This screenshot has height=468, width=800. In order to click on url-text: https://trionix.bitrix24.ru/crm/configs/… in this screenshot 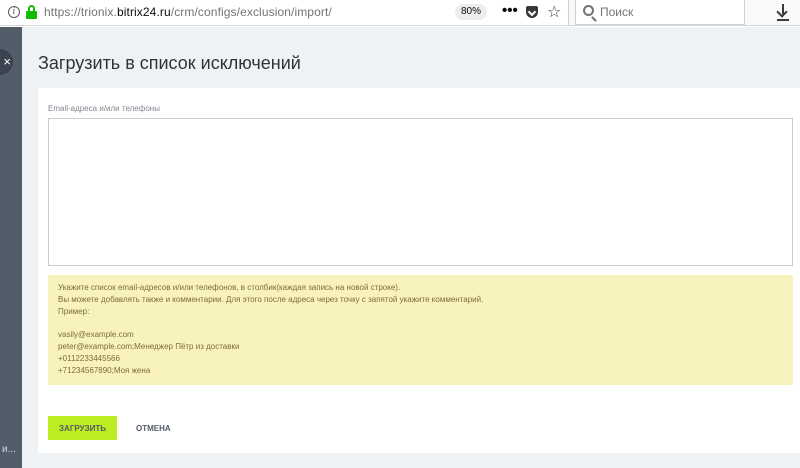, I will do `click(188, 12)`.